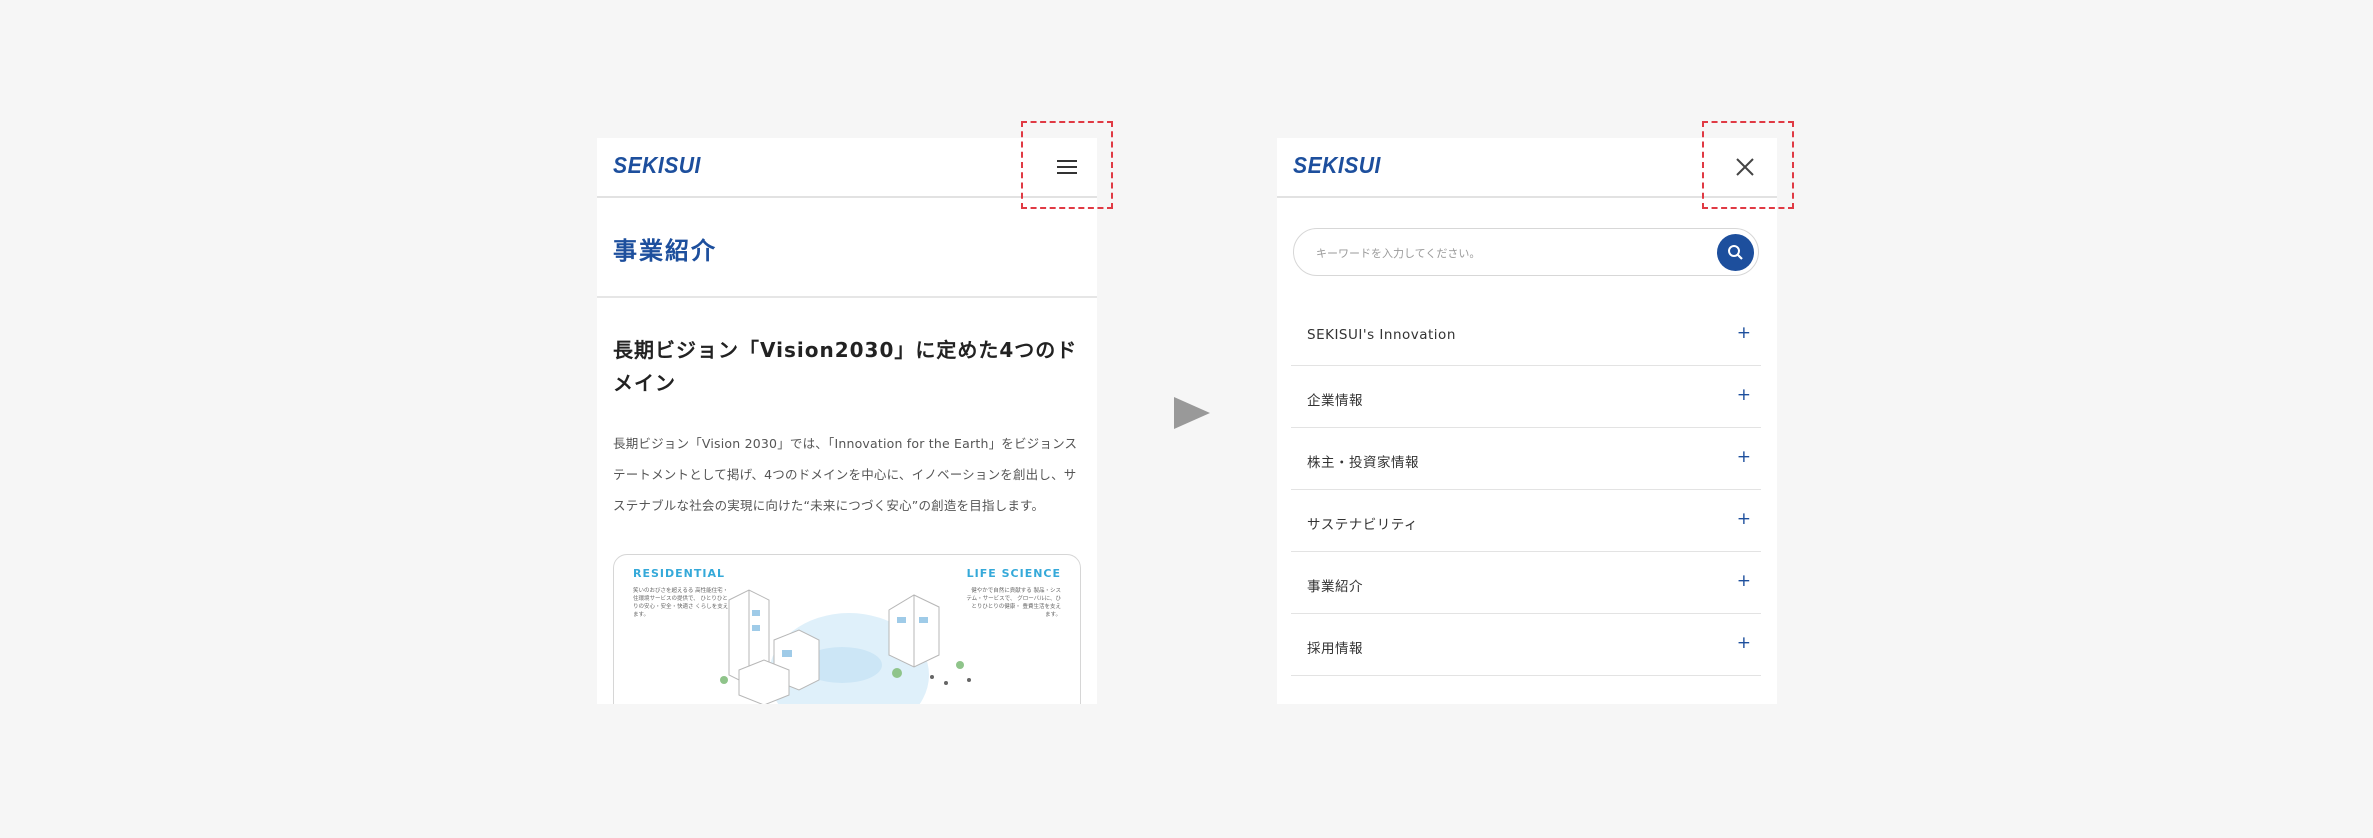  Describe the element at coordinates (1526, 645) in the screenshot. I see `menu-item-careers: 採用情報 +` at that location.